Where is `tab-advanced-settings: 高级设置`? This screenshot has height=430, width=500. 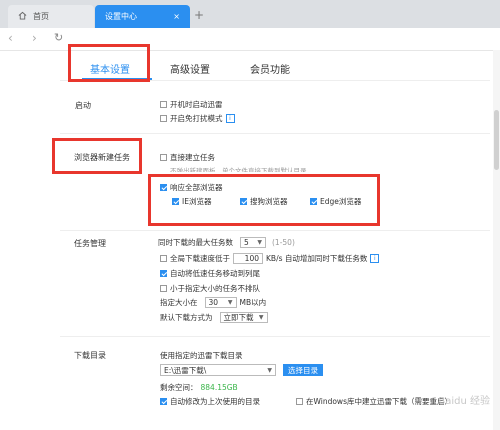
tab-advanced-settings: 高级设置 is located at coordinates (190, 68).